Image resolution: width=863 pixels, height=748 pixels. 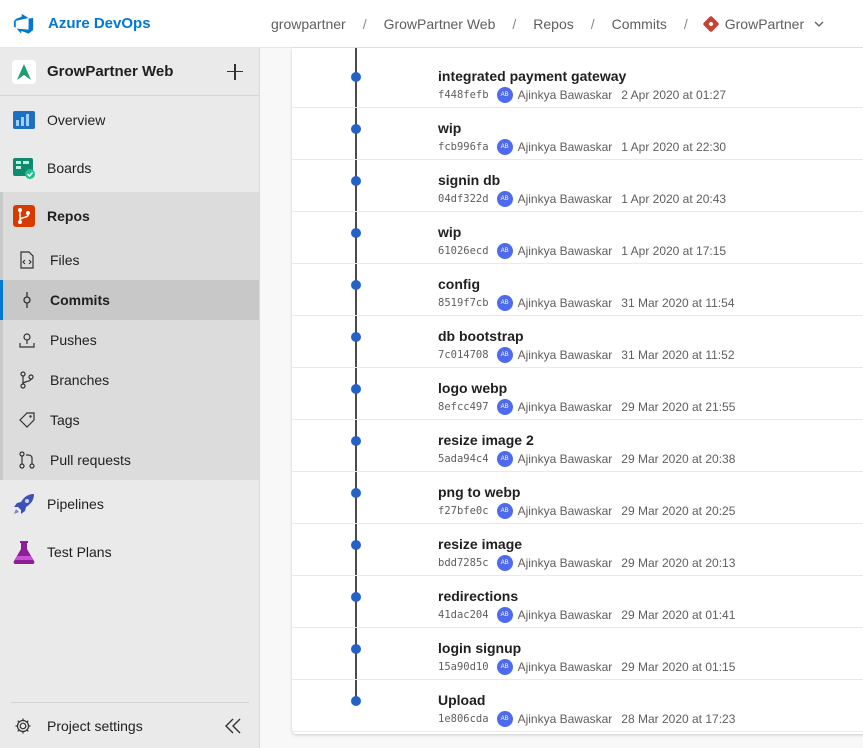 What do you see at coordinates (75, 504) in the screenshot?
I see `sidebar-item-label: Pipelines` at bounding box center [75, 504].